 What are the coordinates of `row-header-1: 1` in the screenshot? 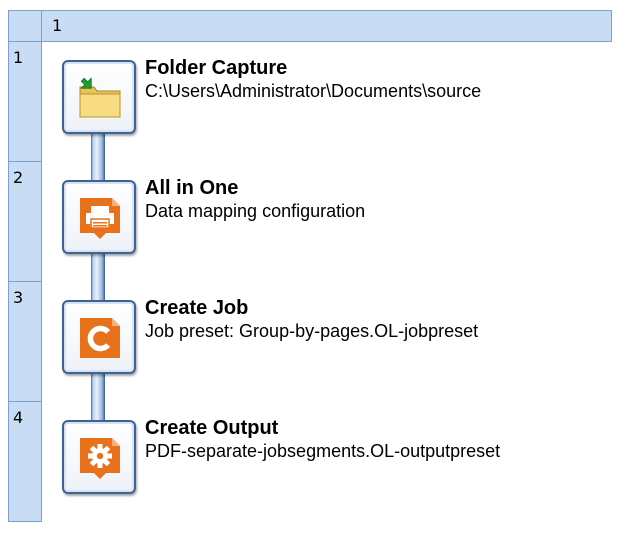 It's located at (25, 102).